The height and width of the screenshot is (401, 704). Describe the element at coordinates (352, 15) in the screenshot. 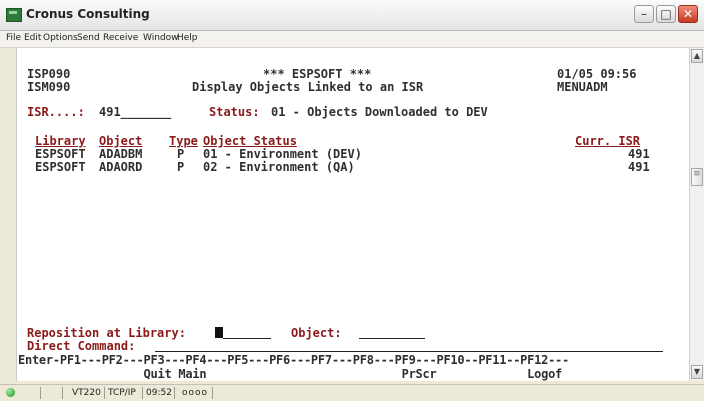

I see `title-bar: Cronus Consulting – □ ✕` at that location.